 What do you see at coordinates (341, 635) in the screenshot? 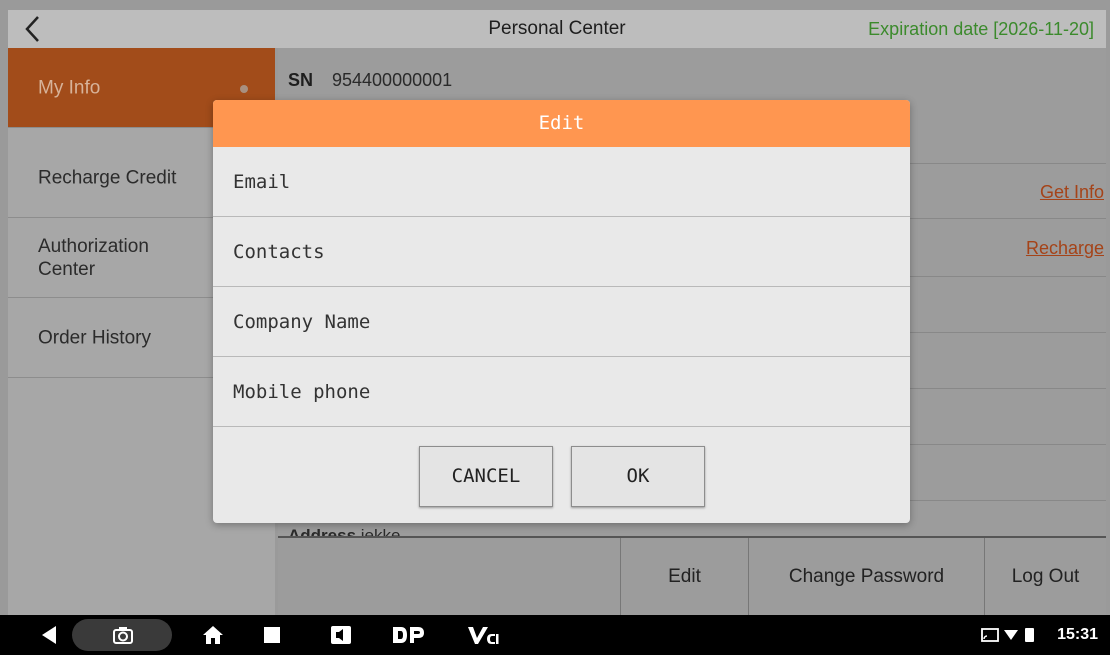
I see `speaker-app-icon` at bounding box center [341, 635].